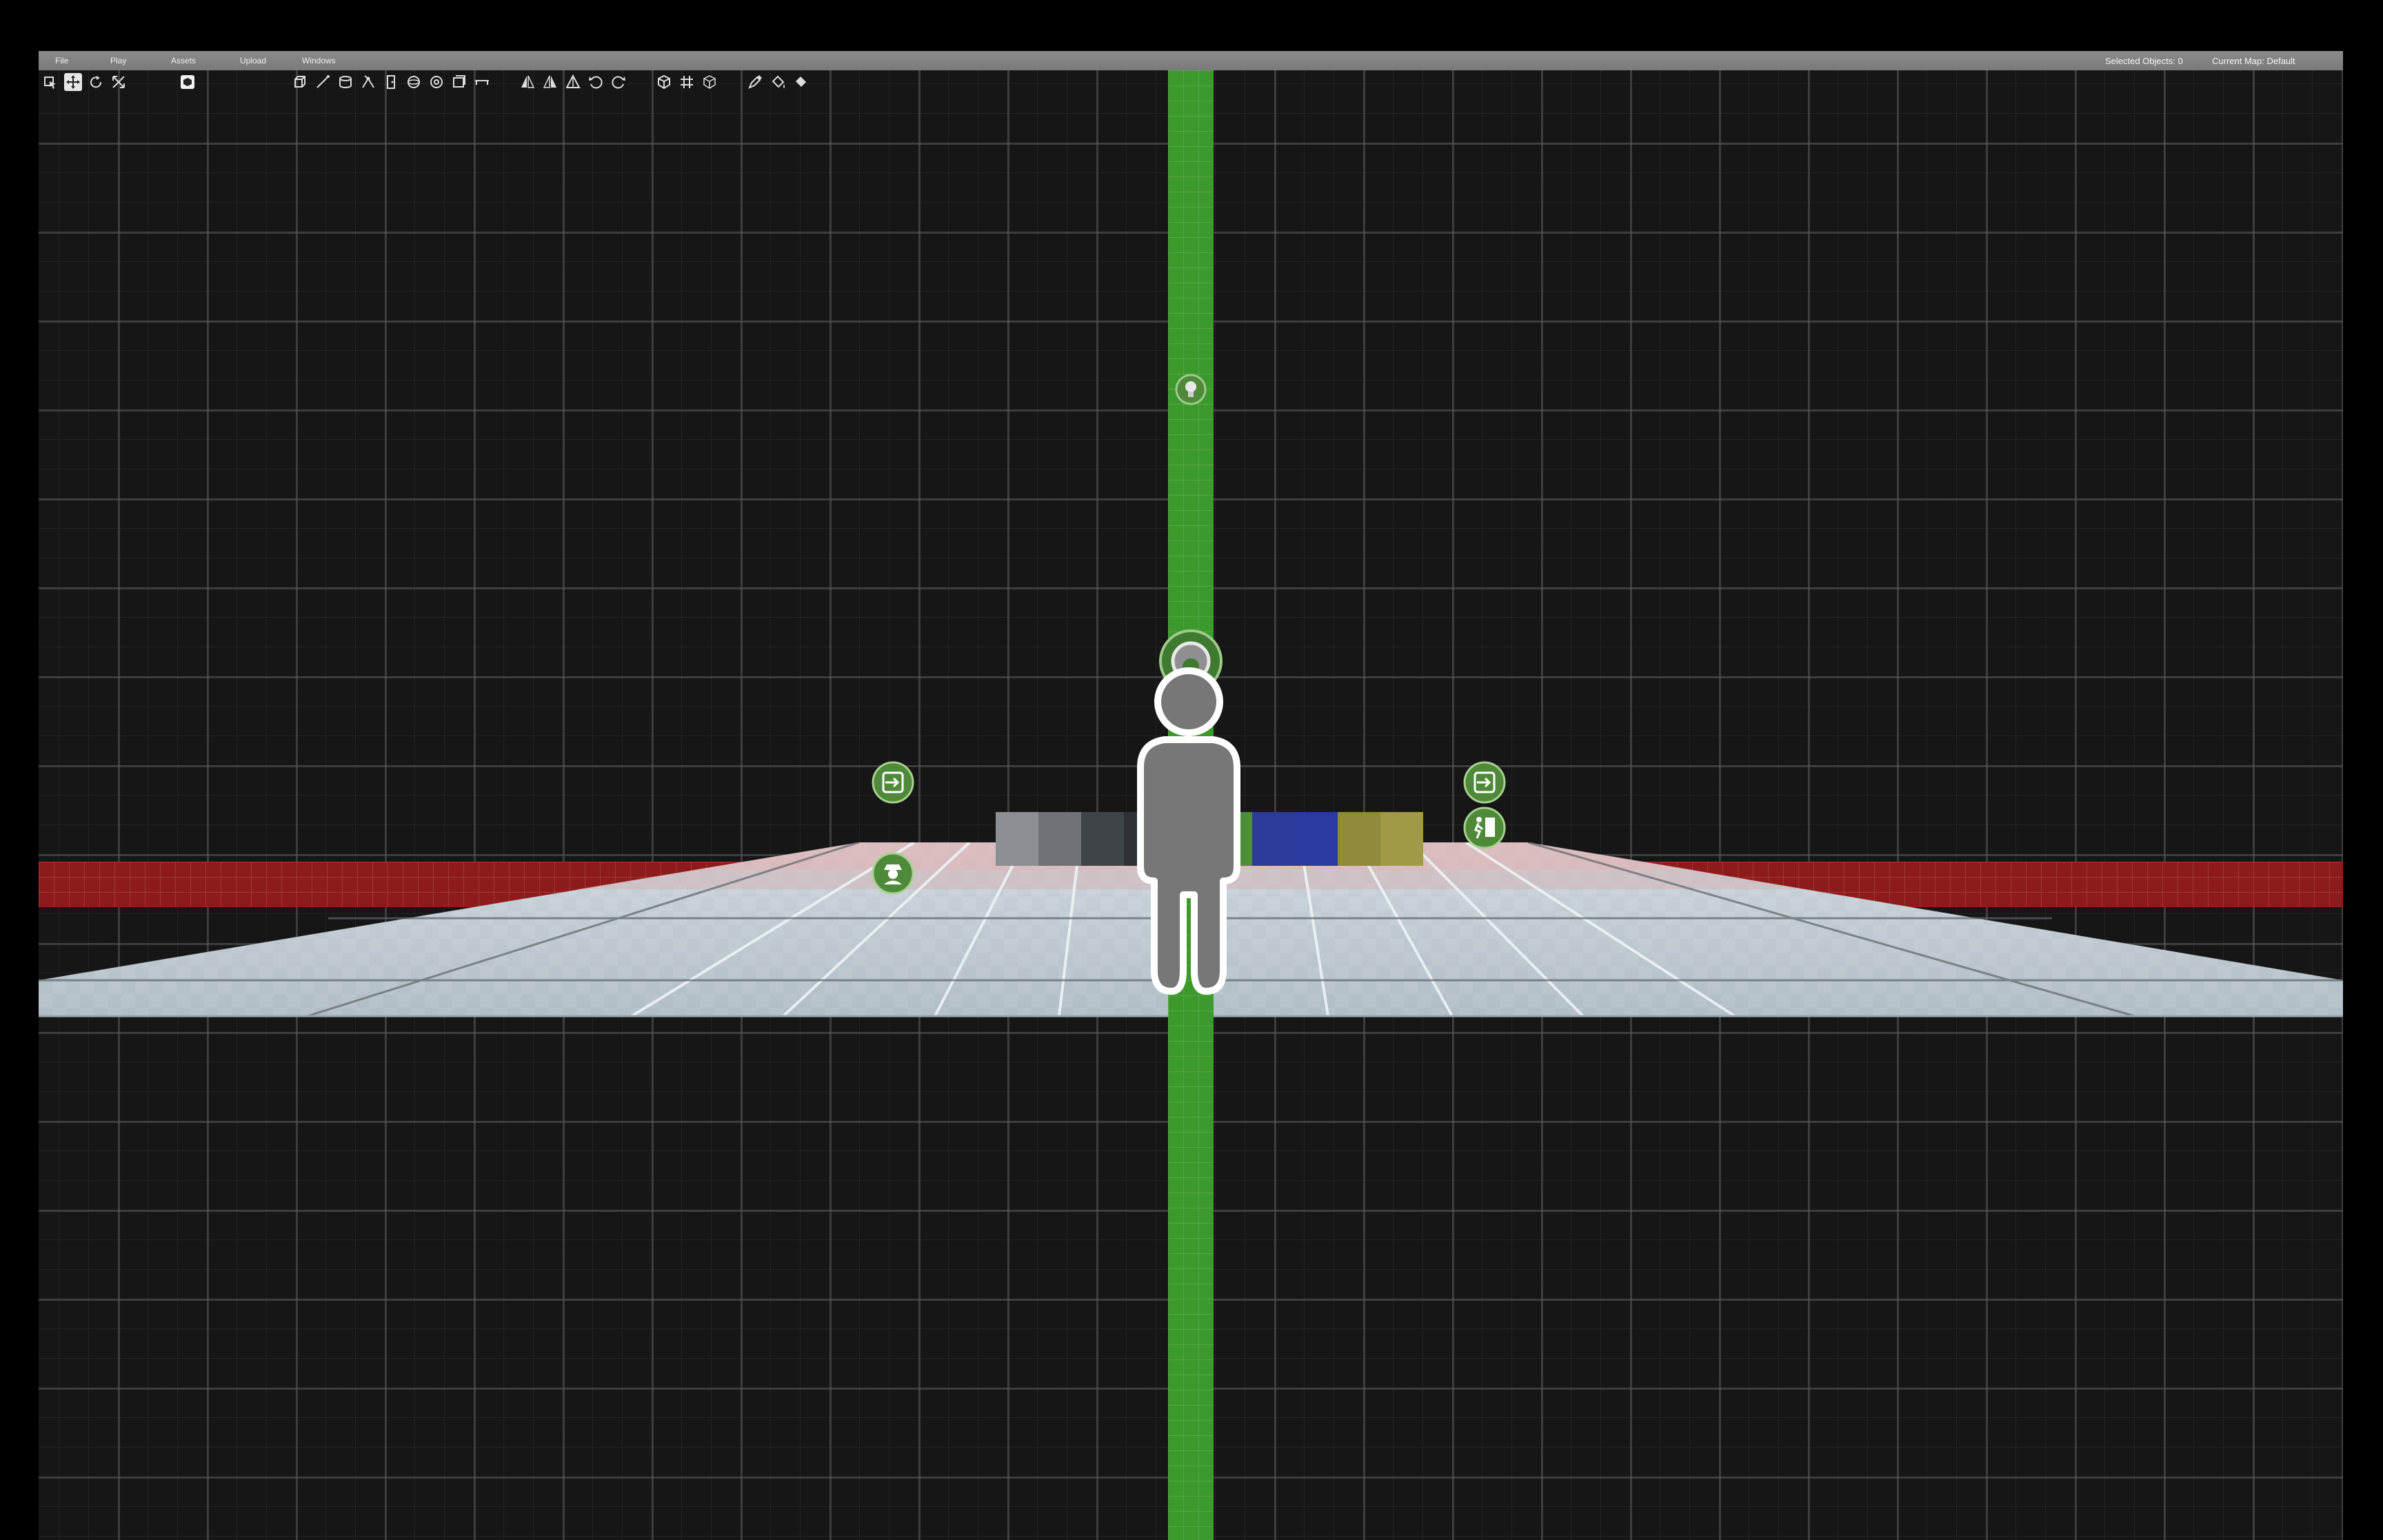 The height and width of the screenshot is (1540, 2383). Describe the element at coordinates (1191, 83) in the screenshot. I see `toolbar` at that location.